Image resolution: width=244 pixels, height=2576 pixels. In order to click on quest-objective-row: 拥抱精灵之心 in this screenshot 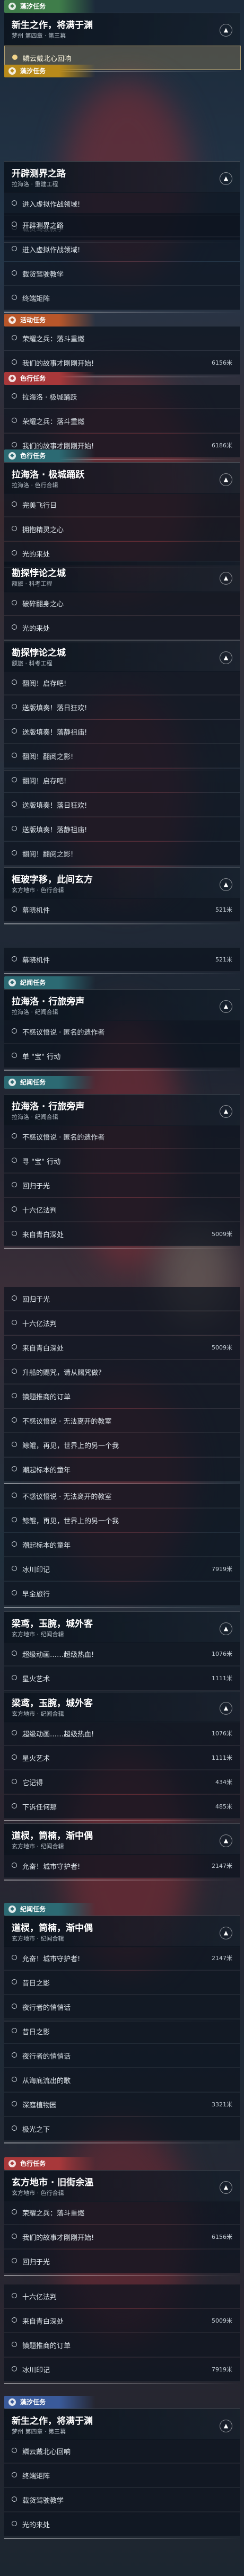, I will do `click(122, 529)`.